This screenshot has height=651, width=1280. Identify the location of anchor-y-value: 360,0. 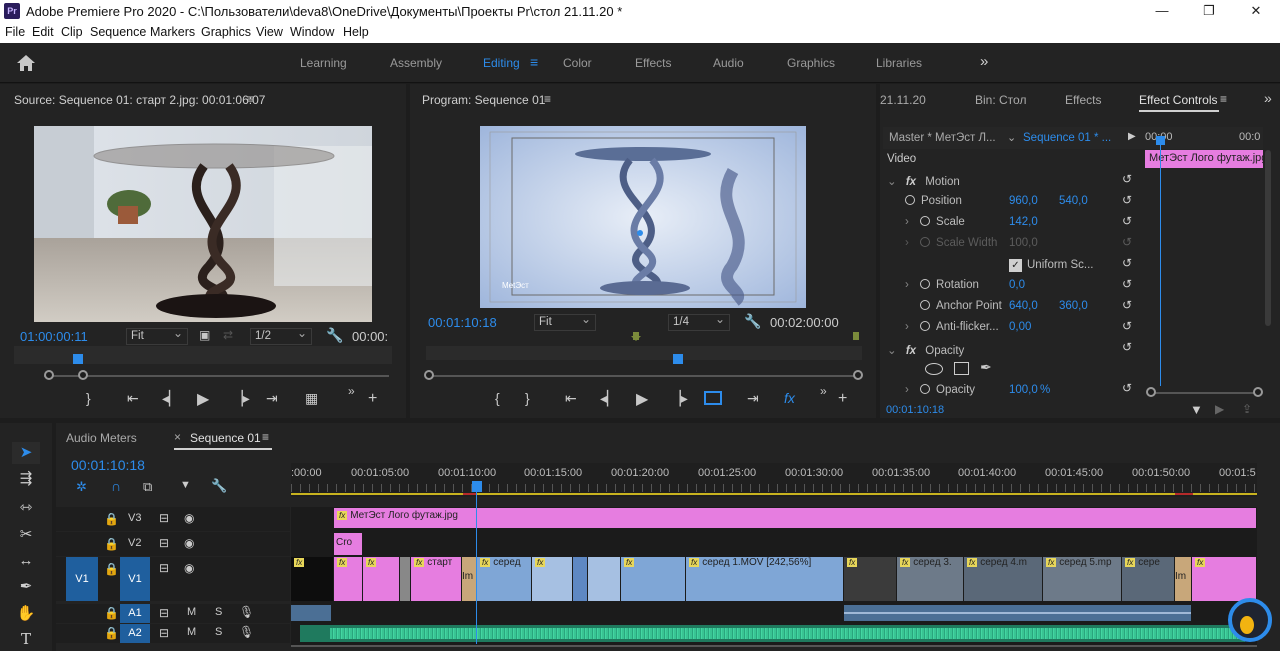
(1073, 306).